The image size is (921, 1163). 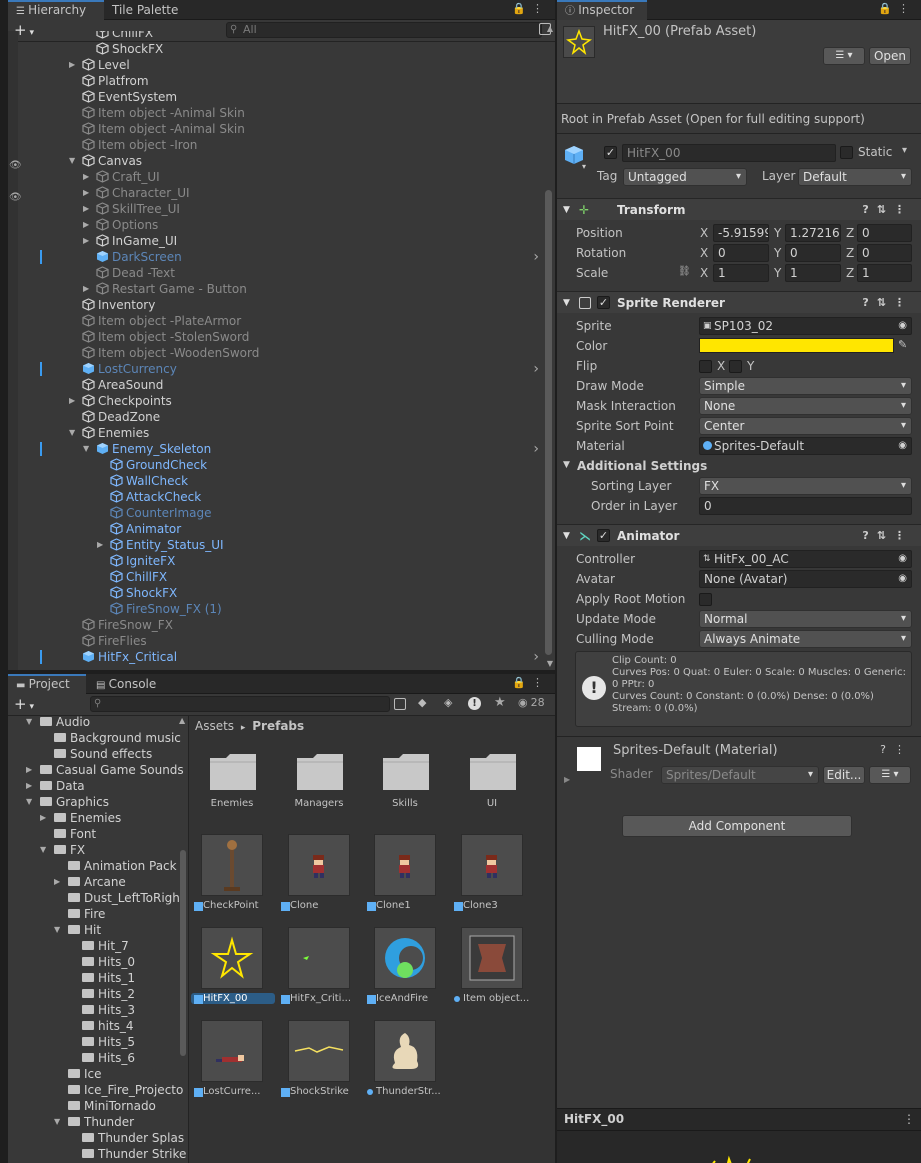 I want to click on hierarchy-item: AreaSound, so click(x=275, y=385).